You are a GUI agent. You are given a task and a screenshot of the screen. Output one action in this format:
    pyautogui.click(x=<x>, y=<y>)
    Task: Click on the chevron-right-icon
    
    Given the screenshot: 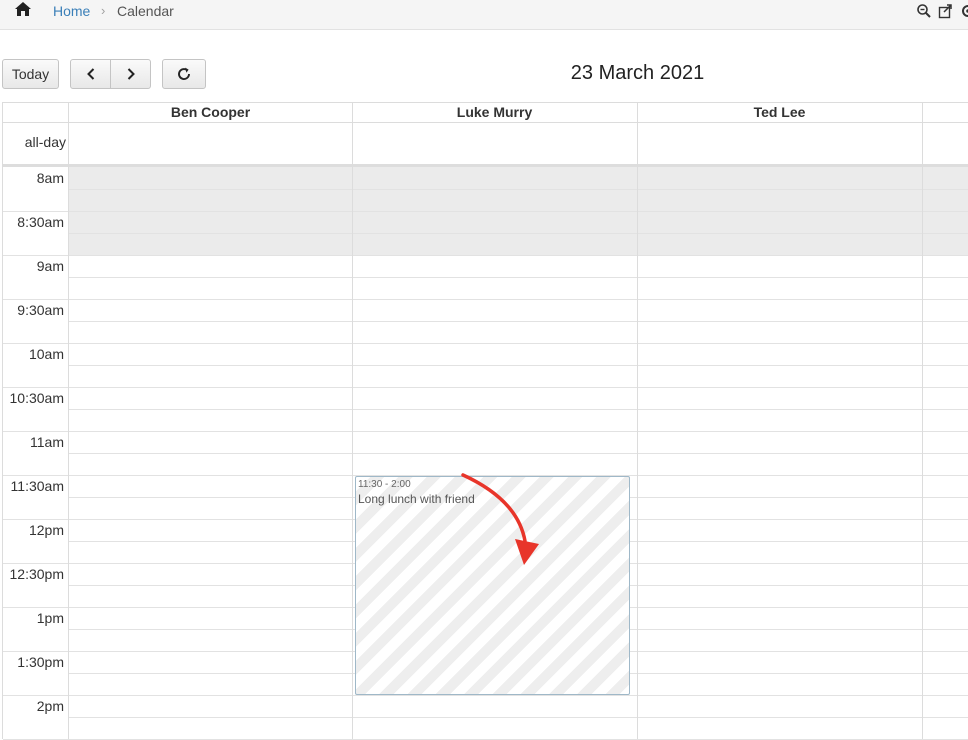 What is the action you would take?
    pyautogui.click(x=131, y=74)
    